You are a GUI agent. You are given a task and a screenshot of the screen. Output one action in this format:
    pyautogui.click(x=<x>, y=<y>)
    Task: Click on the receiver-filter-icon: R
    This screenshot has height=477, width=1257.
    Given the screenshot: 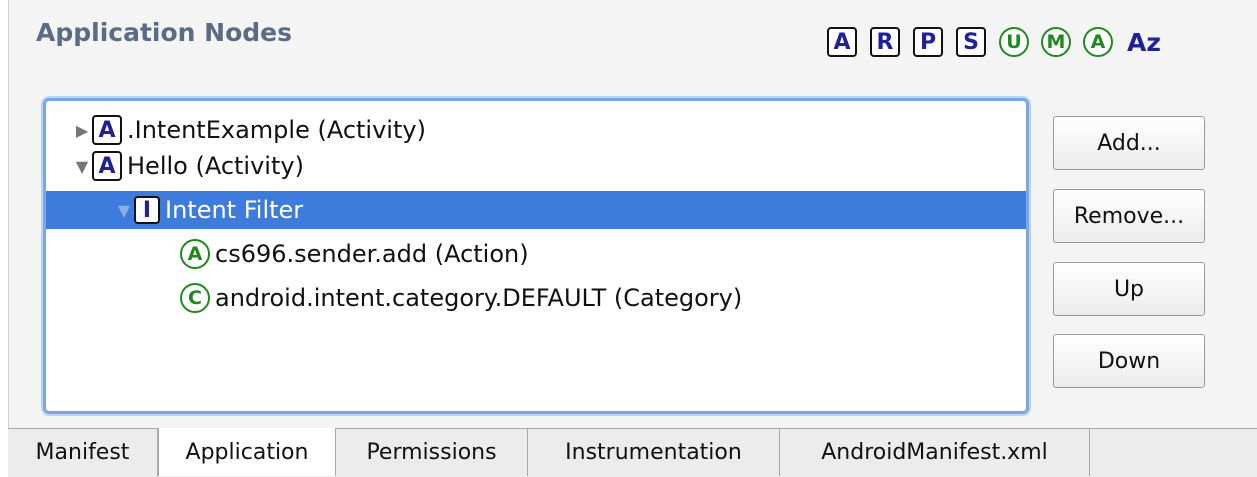 What is the action you would take?
    pyautogui.click(x=885, y=42)
    